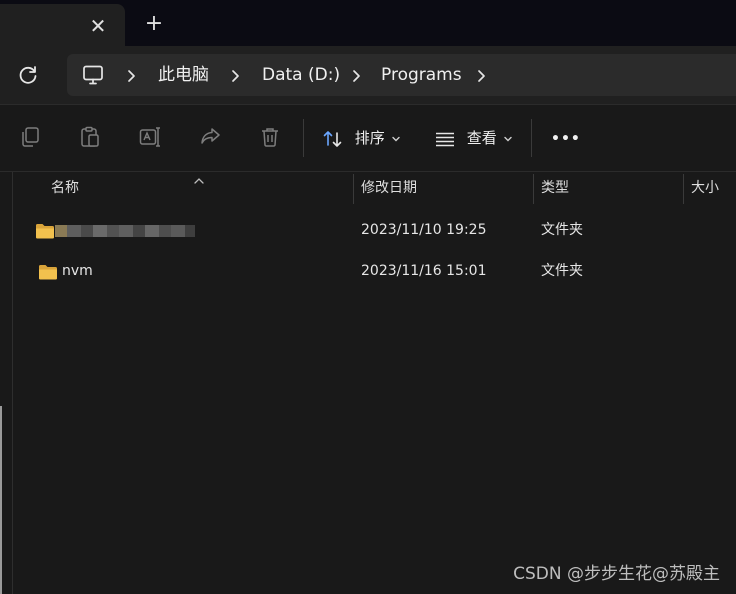  Describe the element at coordinates (30, 137) in the screenshot. I see `copy-icon` at that location.